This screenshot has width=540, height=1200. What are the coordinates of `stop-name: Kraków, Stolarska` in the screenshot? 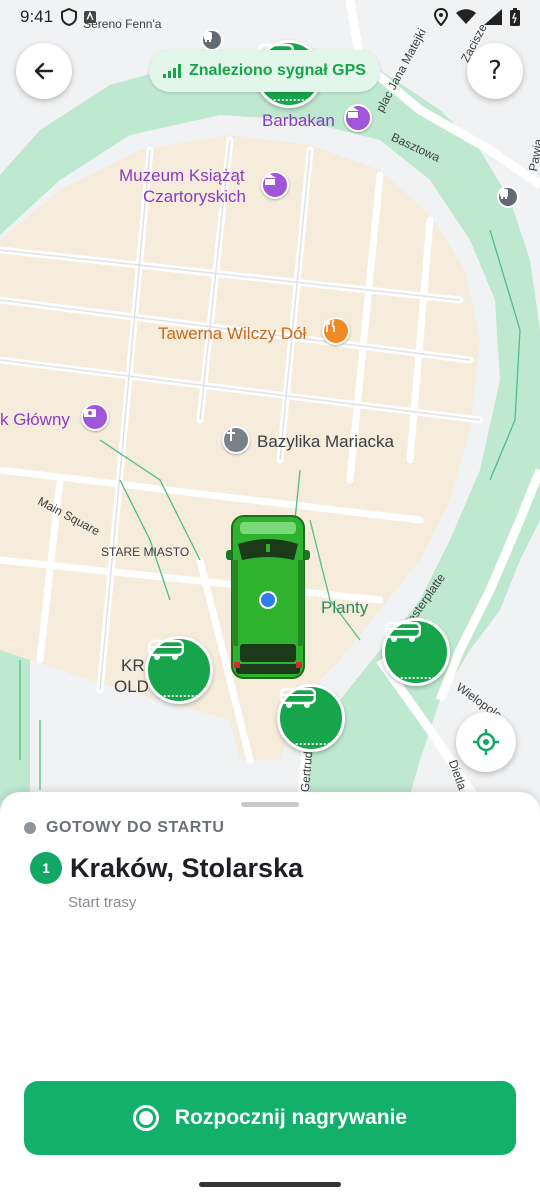 It's located at (187, 867).